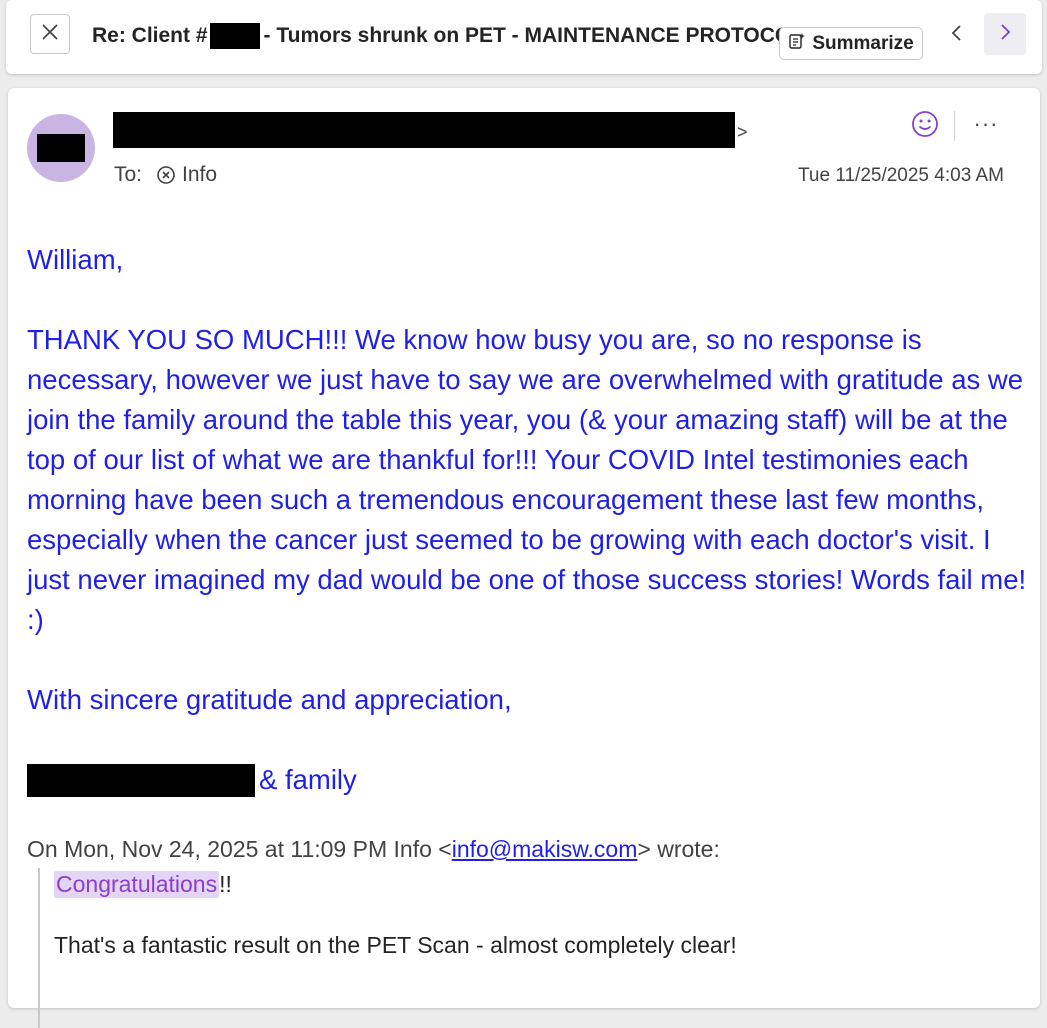 This screenshot has height=1028, width=1047. What do you see at coordinates (269, 699) in the screenshot?
I see `body-closing: With sincere gratitude and appreciation,` at bounding box center [269, 699].